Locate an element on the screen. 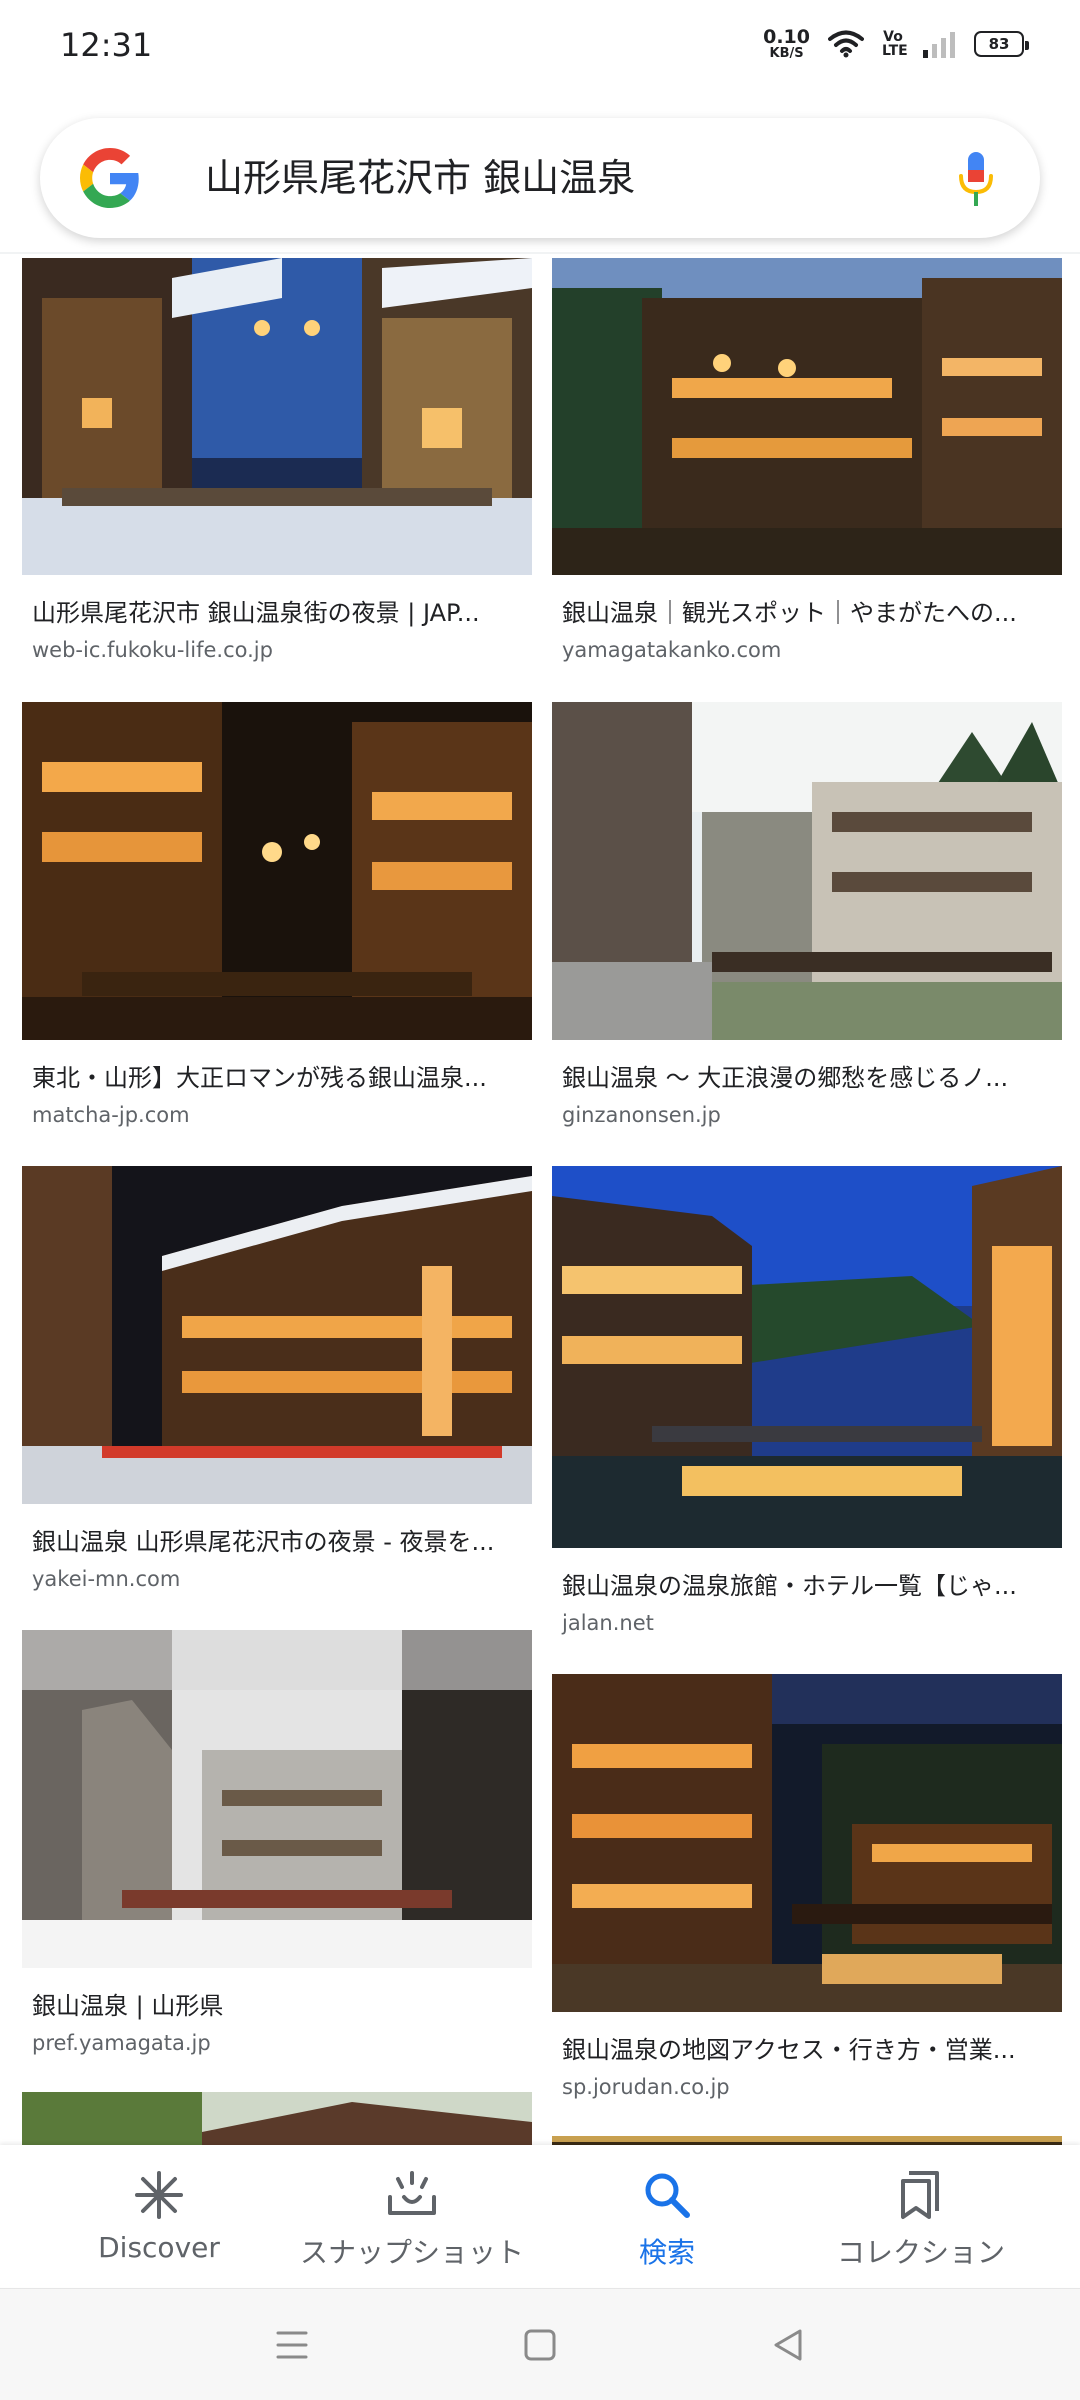  header-divider is located at coordinates (540, 253).